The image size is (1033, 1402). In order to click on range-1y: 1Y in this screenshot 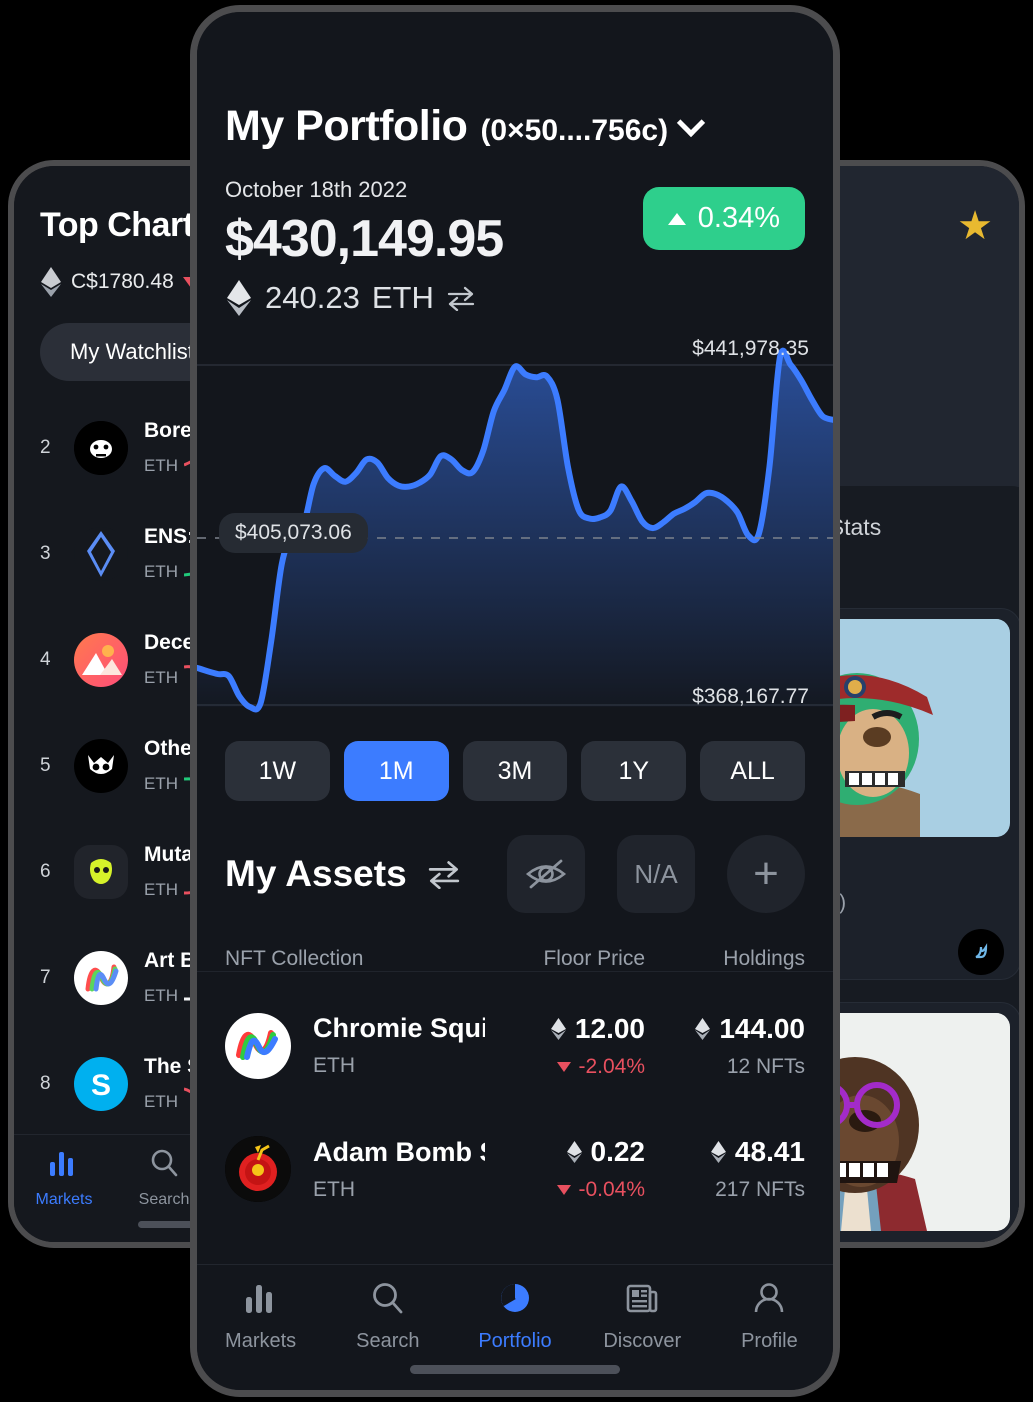, I will do `click(634, 771)`.